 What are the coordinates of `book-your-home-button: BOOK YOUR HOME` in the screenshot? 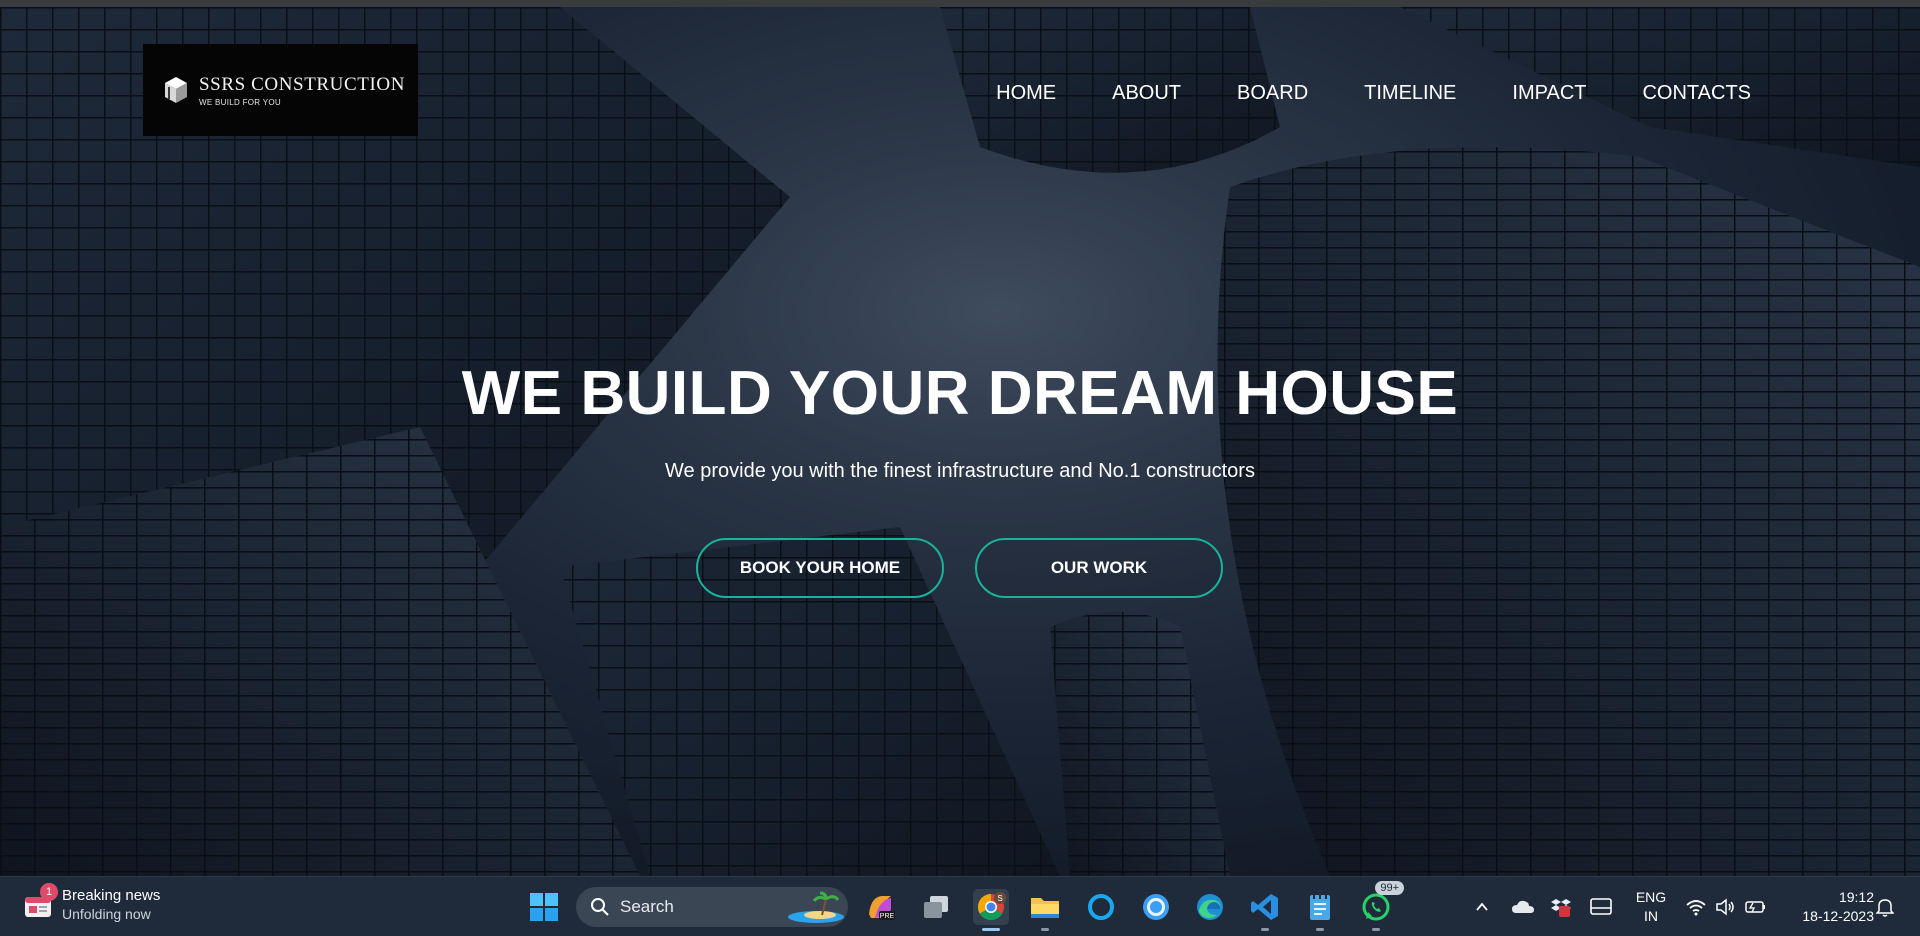 It's located at (820, 568).